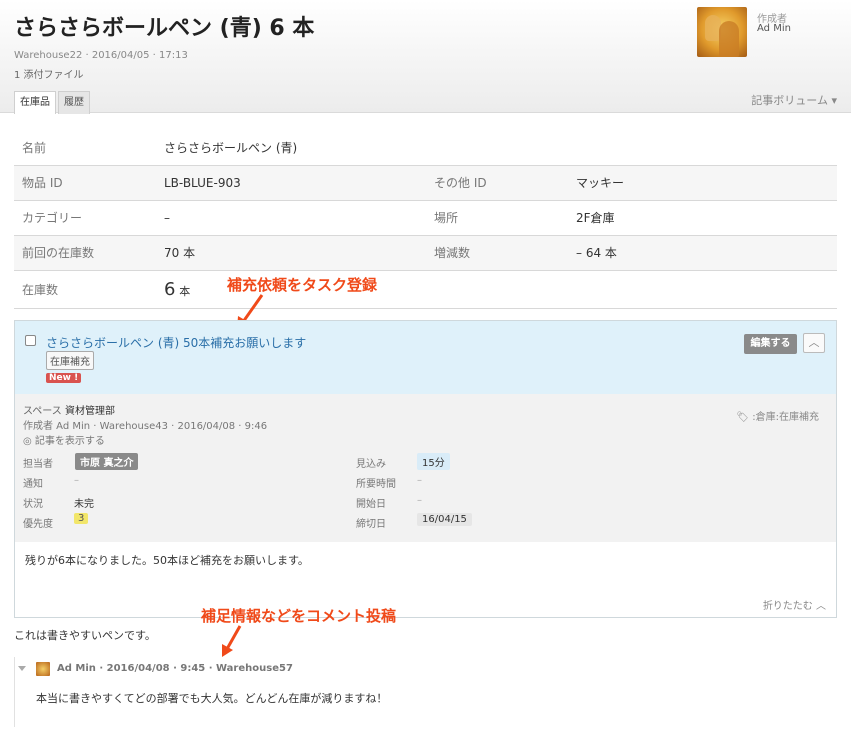 This screenshot has height=732, width=851. What do you see at coordinates (38, 524) in the screenshot?
I see `priority-label: 優先度` at bounding box center [38, 524].